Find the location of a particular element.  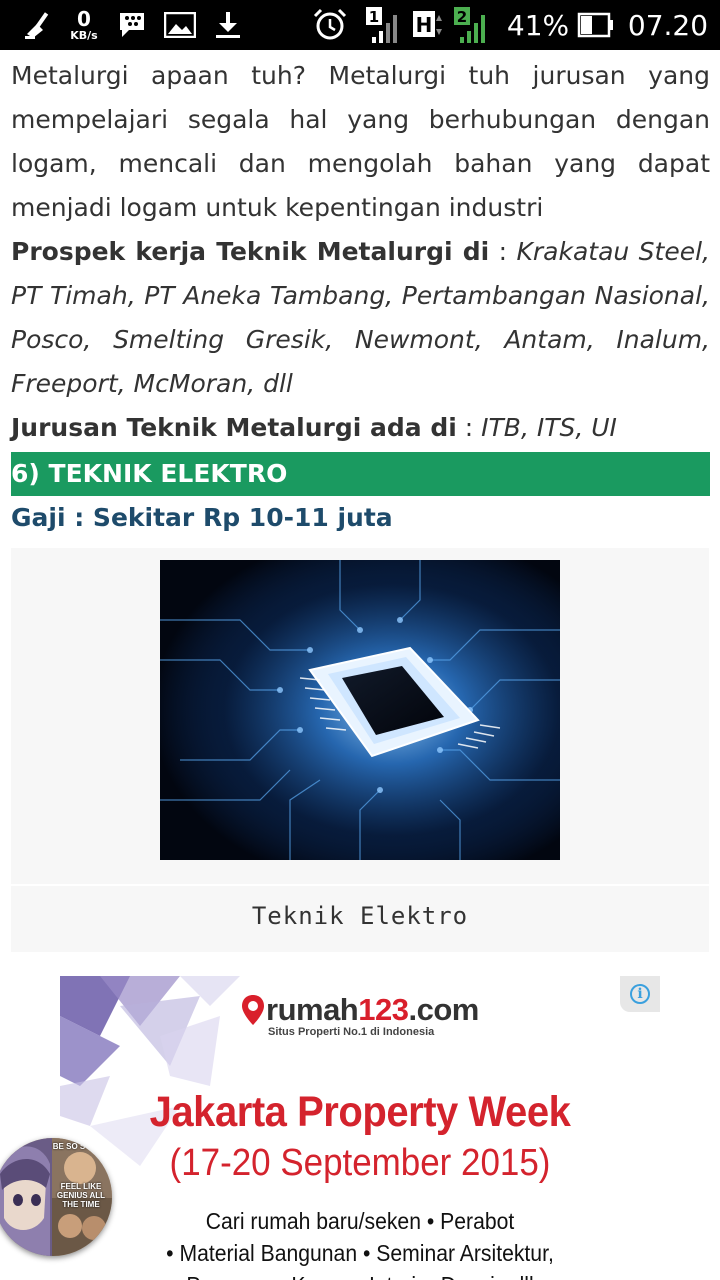

data-speed-indicator: 0 KB/s is located at coordinates (84, 25).